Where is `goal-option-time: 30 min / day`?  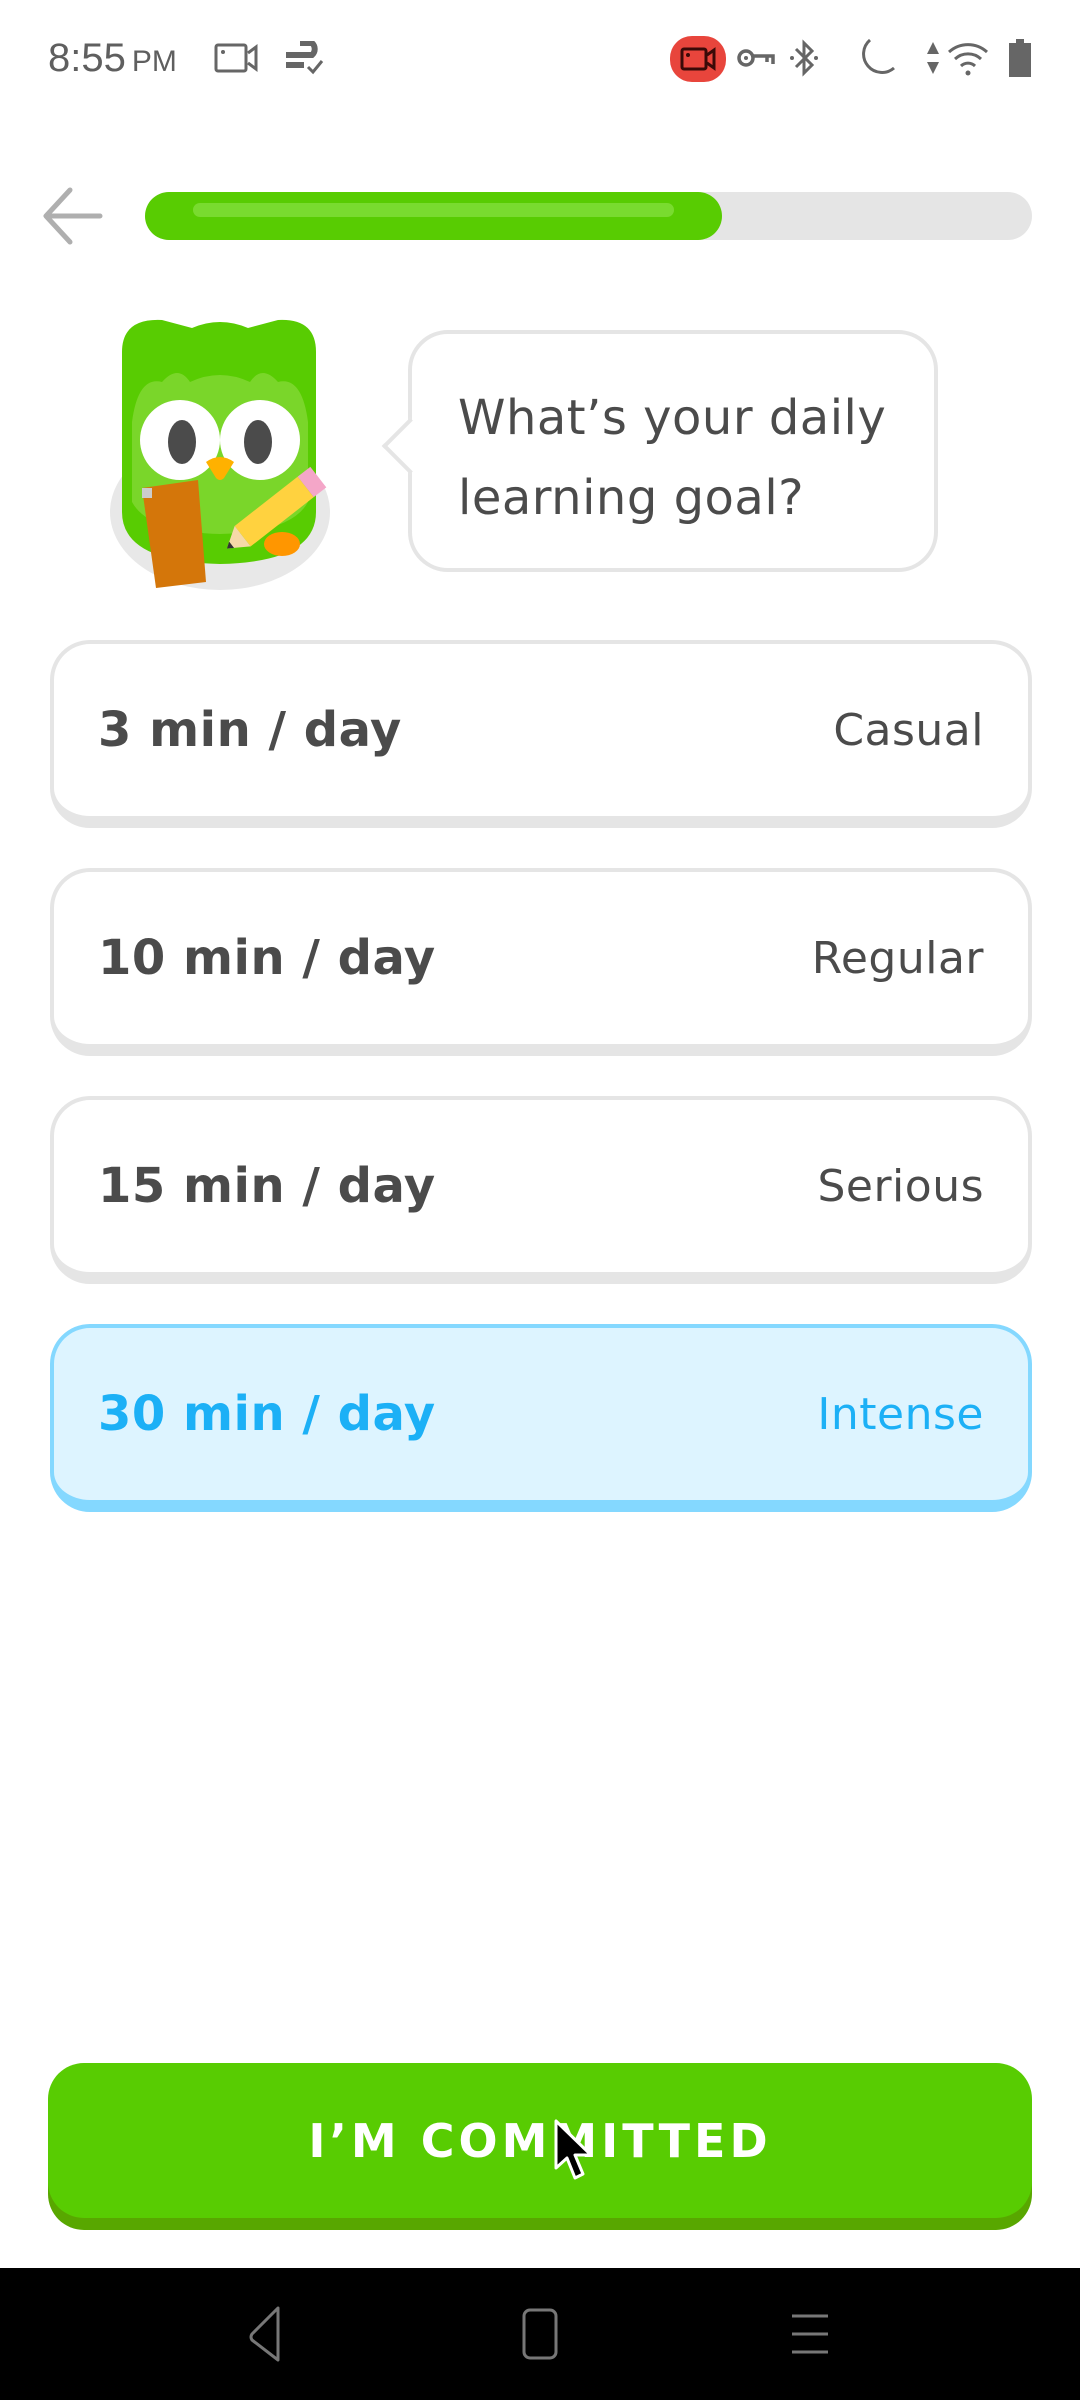
goal-option-time: 30 min / day is located at coordinates (267, 1414).